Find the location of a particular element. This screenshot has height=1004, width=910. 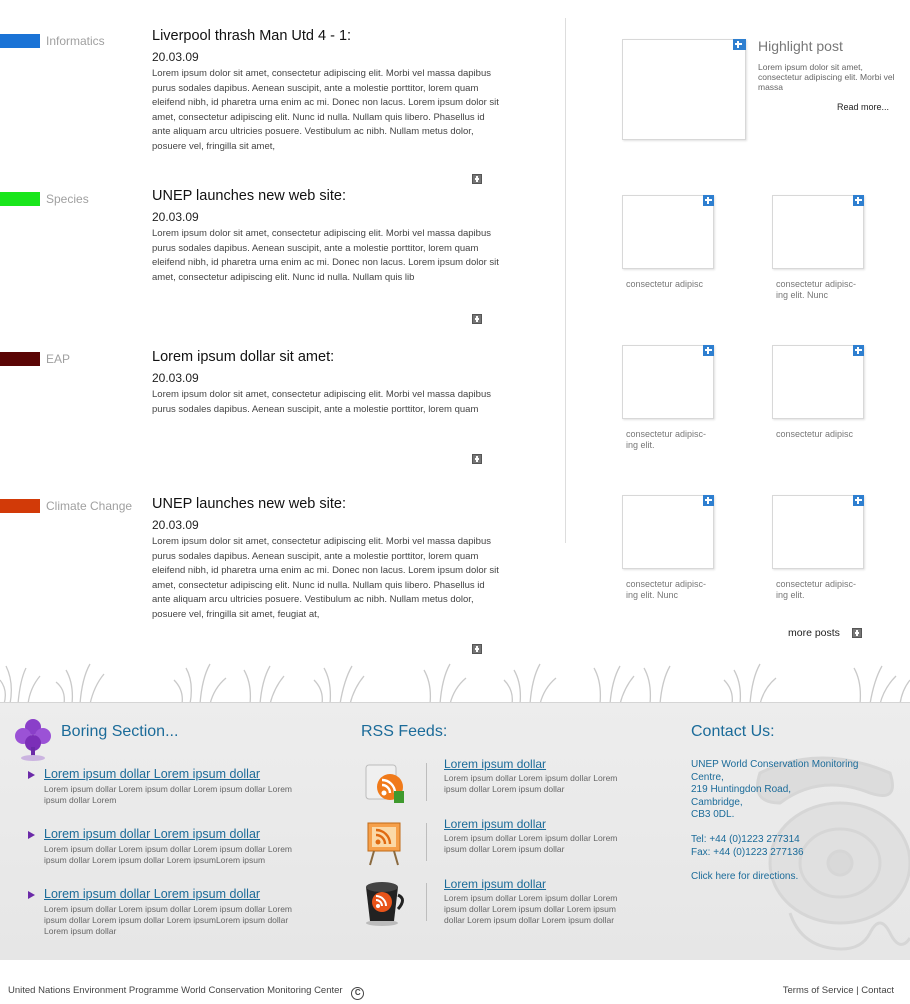

bottom-links: Terms of Service | Contact is located at coordinates (838, 990).